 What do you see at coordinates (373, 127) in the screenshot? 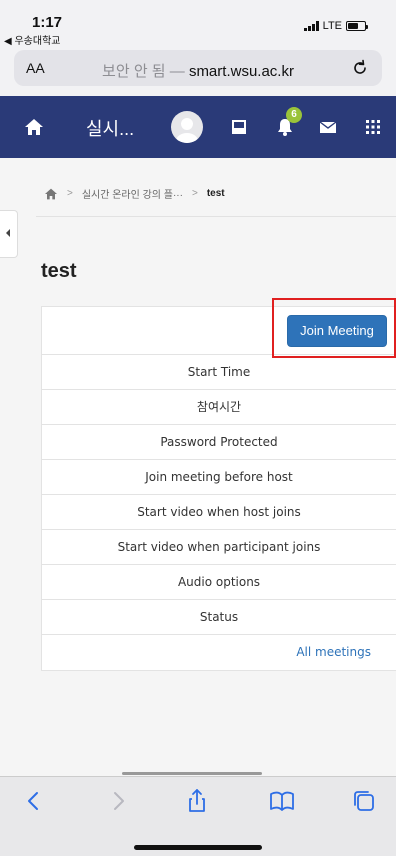
I see `grid-icon` at bounding box center [373, 127].